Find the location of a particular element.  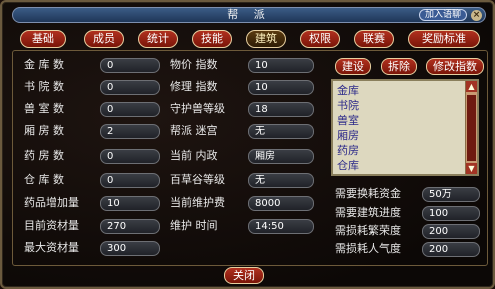

list-item: 兽室 is located at coordinates (348, 120).